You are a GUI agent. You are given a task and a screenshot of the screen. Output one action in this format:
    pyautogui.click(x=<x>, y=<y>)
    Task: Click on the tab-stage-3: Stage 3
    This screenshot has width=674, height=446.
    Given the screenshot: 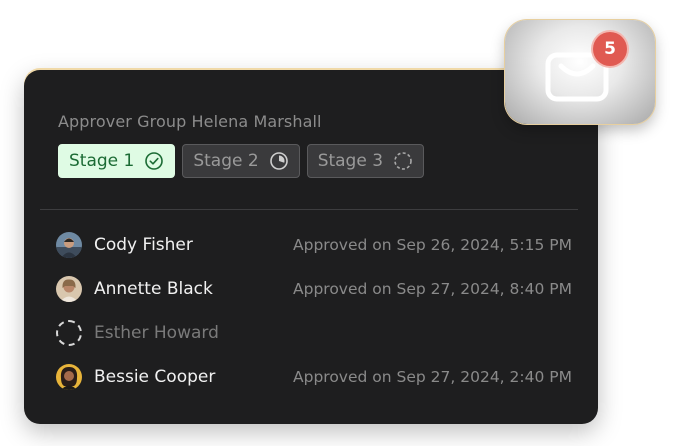 What is the action you would take?
    pyautogui.click(x=365, y=161)
    